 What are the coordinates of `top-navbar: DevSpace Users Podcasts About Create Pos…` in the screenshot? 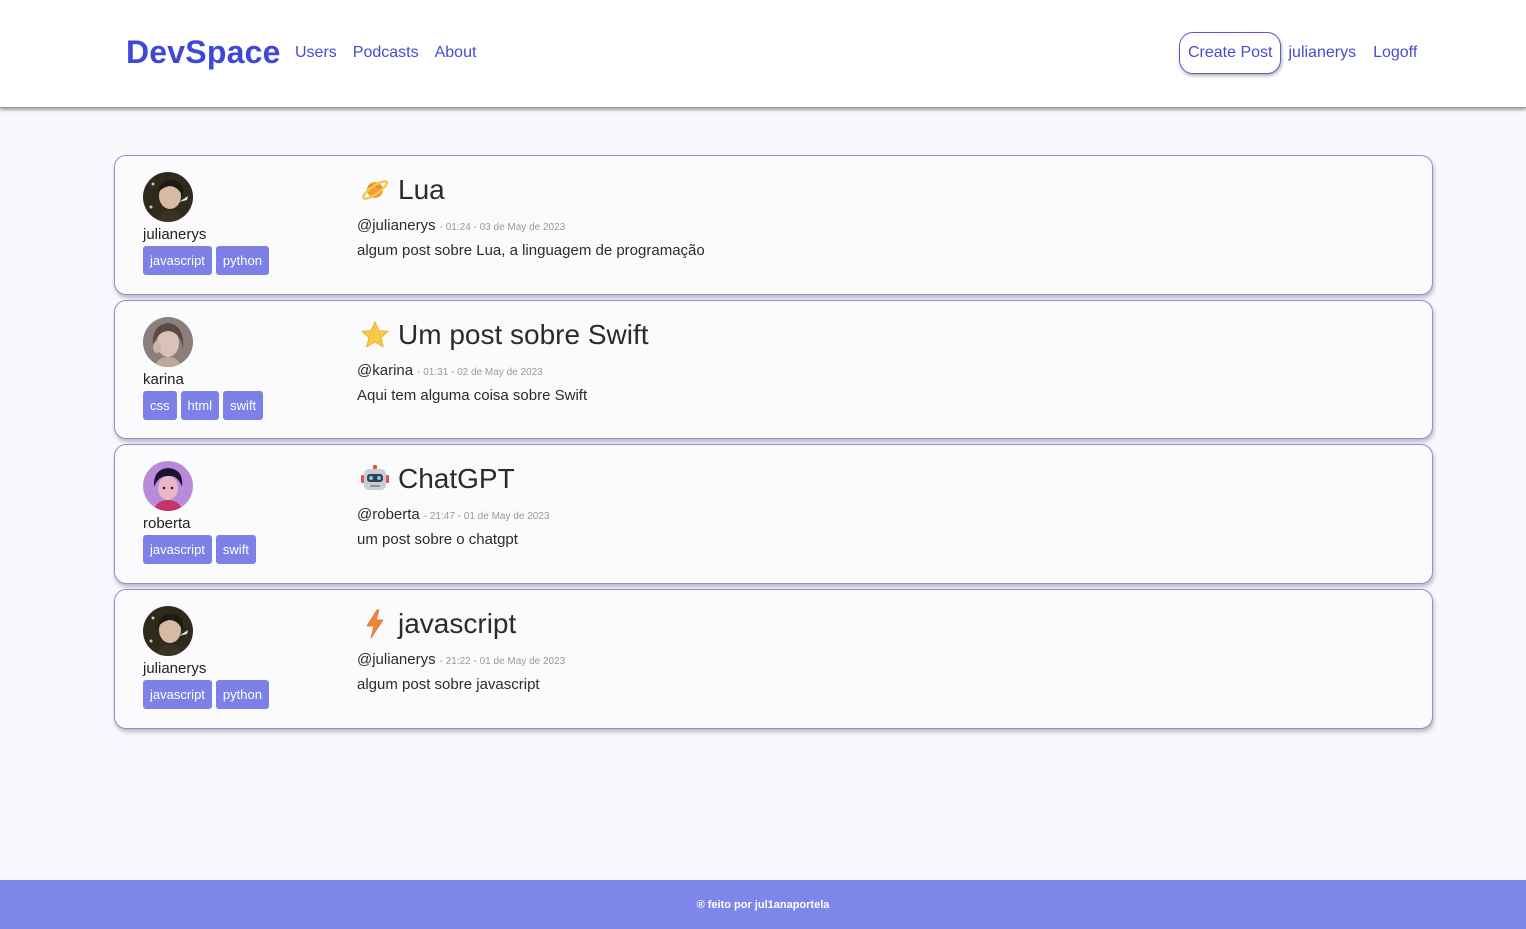 It's located at (763, 54).